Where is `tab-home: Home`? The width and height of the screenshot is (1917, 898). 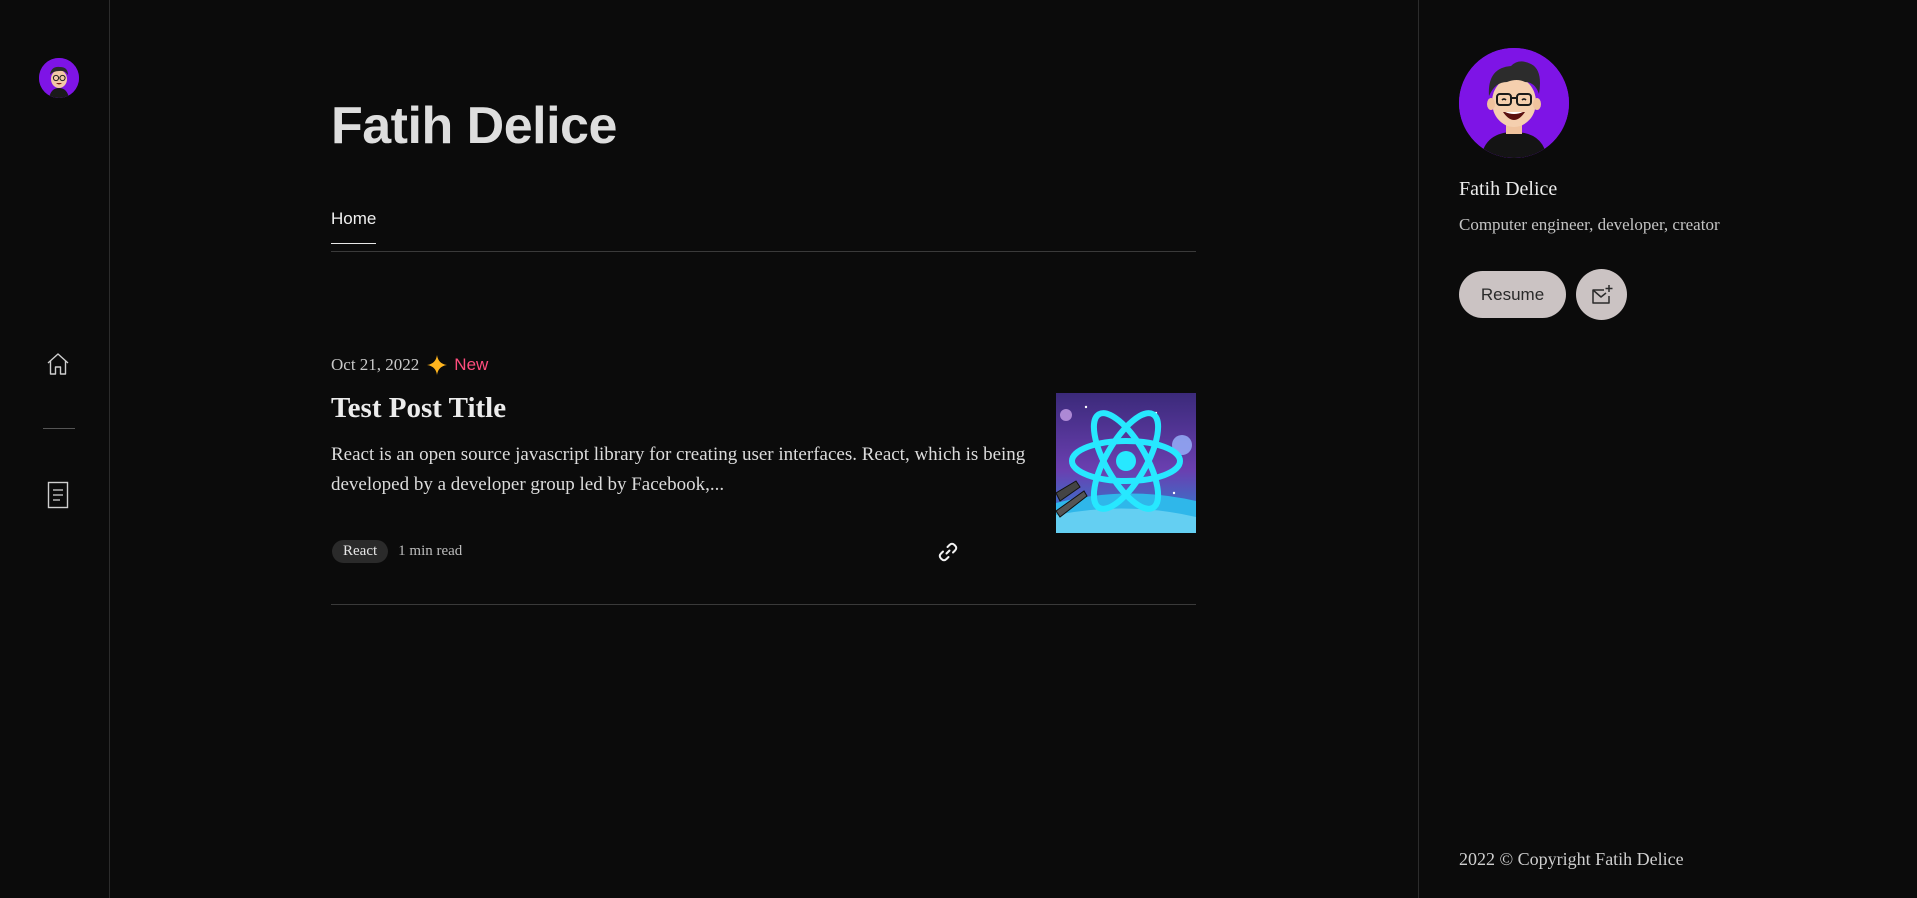 tab-home: Home is located at coordinates (354, 226).